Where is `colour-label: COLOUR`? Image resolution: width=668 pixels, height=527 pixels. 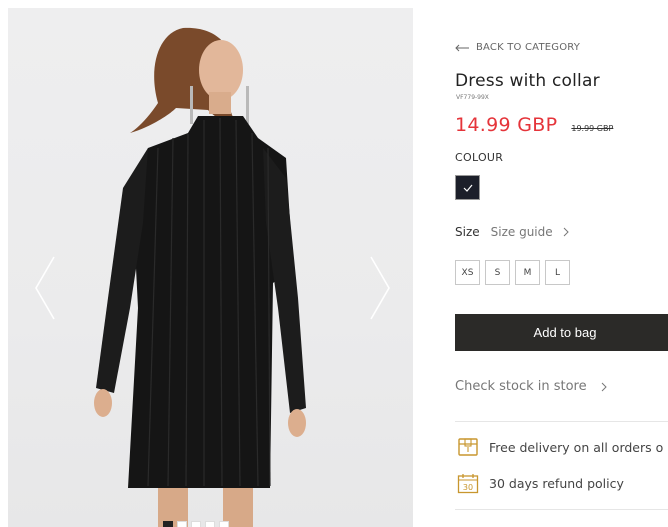 colour-label: COLOUR is located at coordinates (479, 157).